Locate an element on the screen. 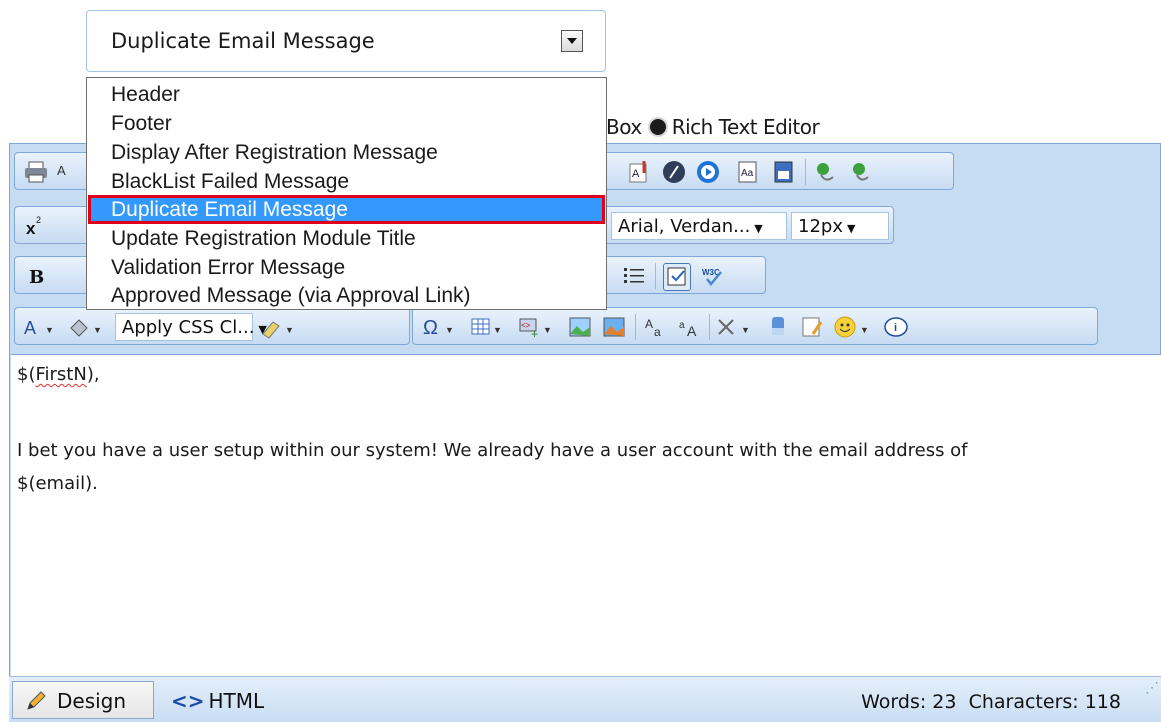 The image size is (1161, 722). spellcheck-icon: A is located at coordinates (68, 172).